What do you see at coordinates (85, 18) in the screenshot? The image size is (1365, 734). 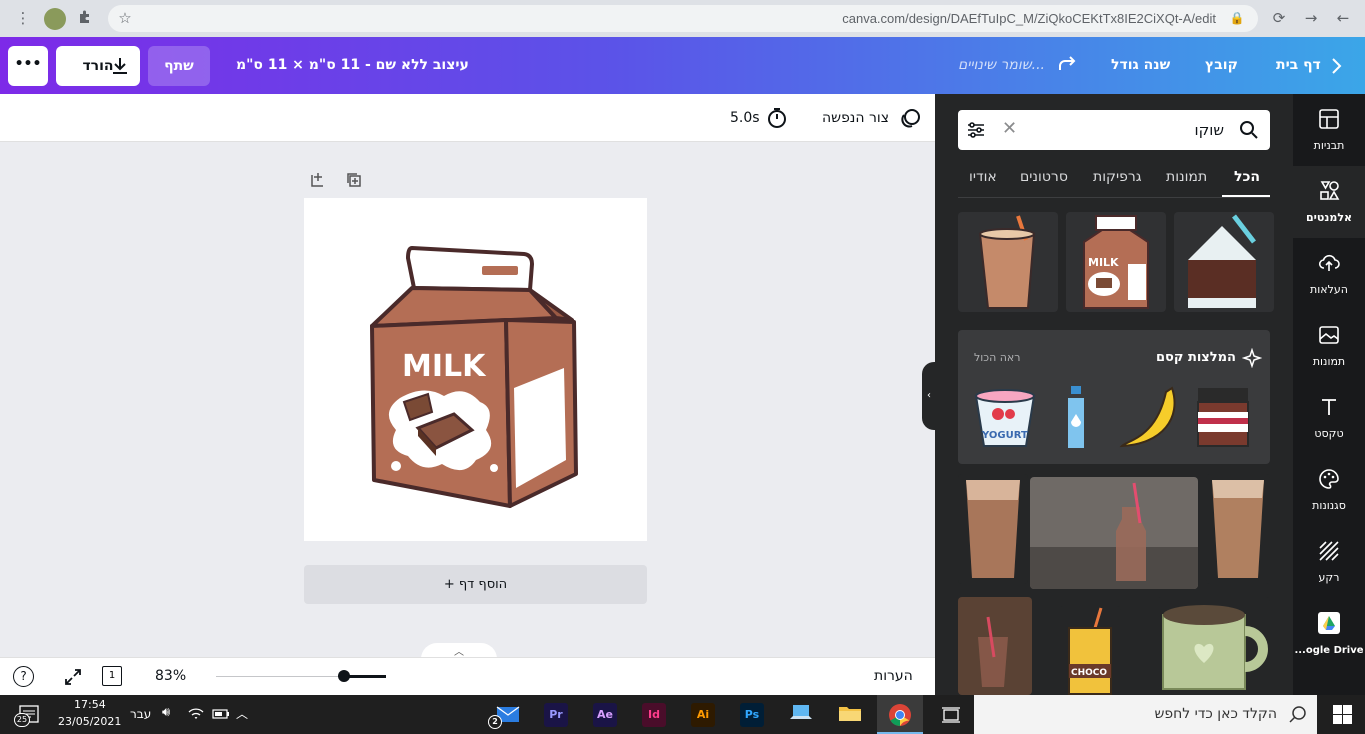 I see `extensions-icon` at bounding box center [85, 18].